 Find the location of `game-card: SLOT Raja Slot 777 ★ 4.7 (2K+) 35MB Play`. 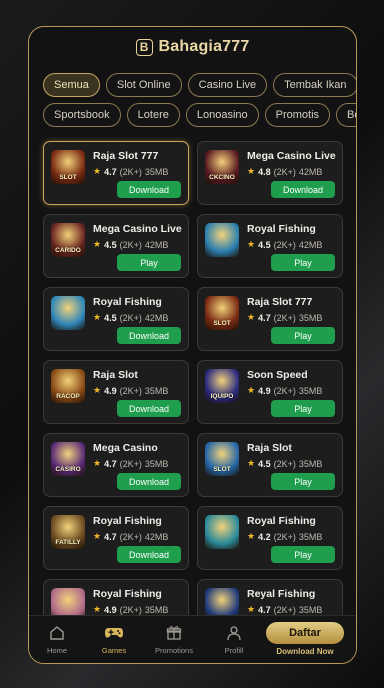

game-card: SLOT Raja Slot 777 ★ 4.7 (2K+) 35MB Play is located at coordinates (270, 319).